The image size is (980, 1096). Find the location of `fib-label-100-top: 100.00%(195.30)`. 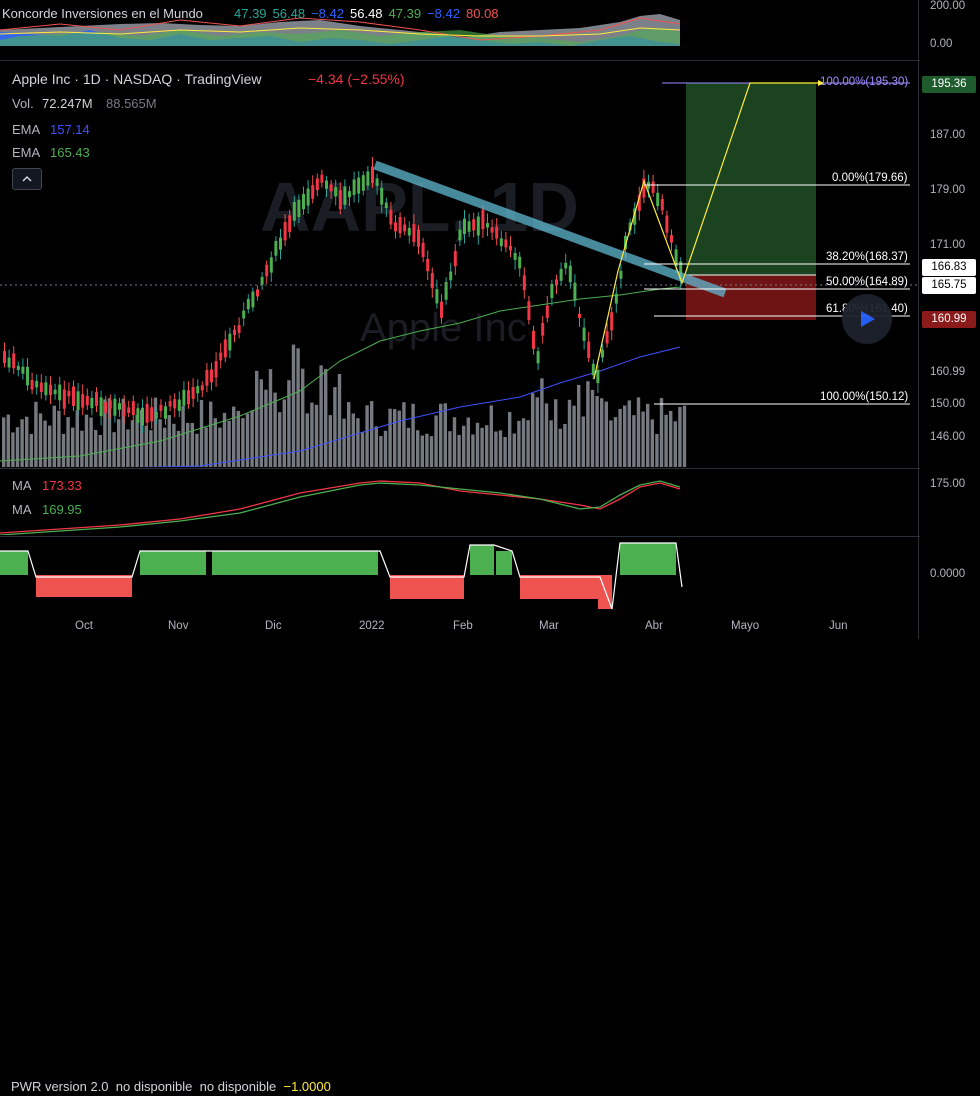

fib-label-100-top: 100.00%(195.30) is located at coordinates (864, 82).